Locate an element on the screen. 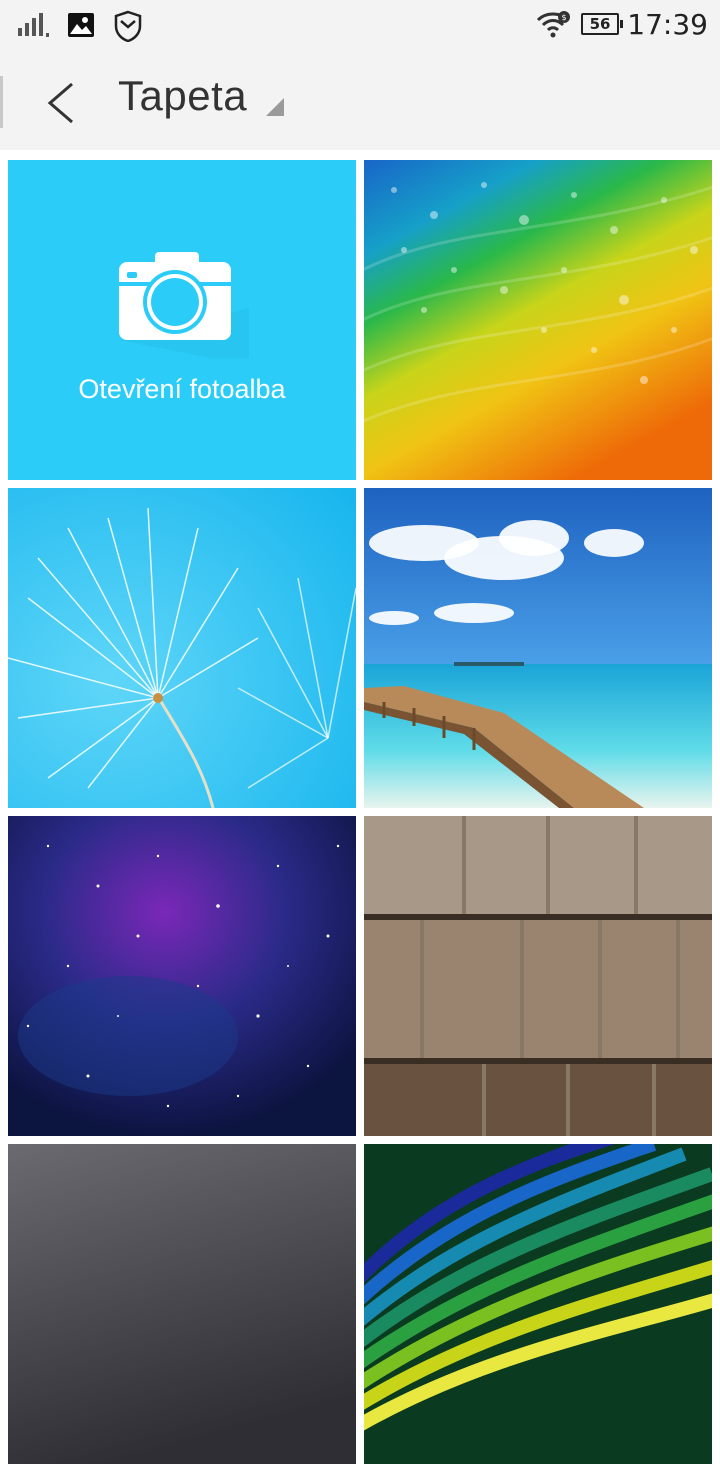 This screenshot has width=720, height=1464. battery-indicator: 56 is located at coordinates (602, 24).